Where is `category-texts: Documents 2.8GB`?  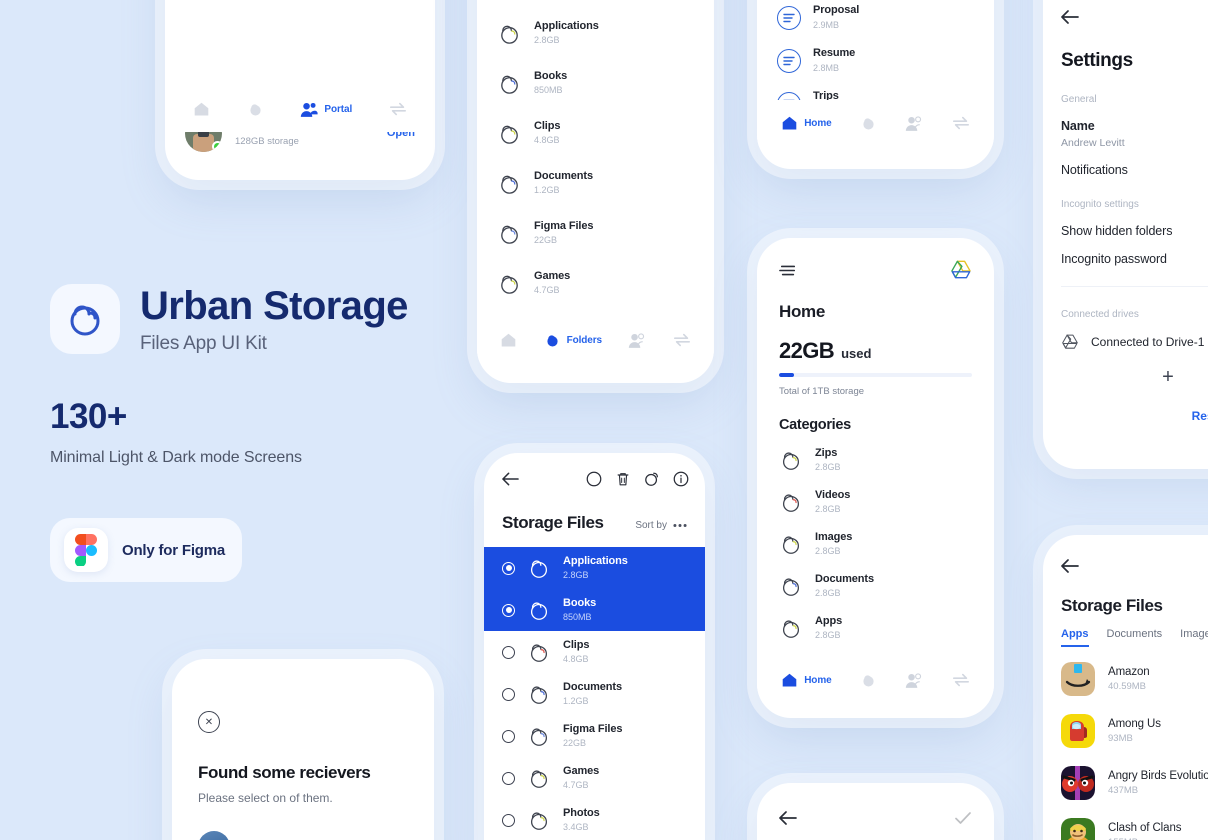
category-texts: Documents 2.8GB is located at coordinates (844, 586).